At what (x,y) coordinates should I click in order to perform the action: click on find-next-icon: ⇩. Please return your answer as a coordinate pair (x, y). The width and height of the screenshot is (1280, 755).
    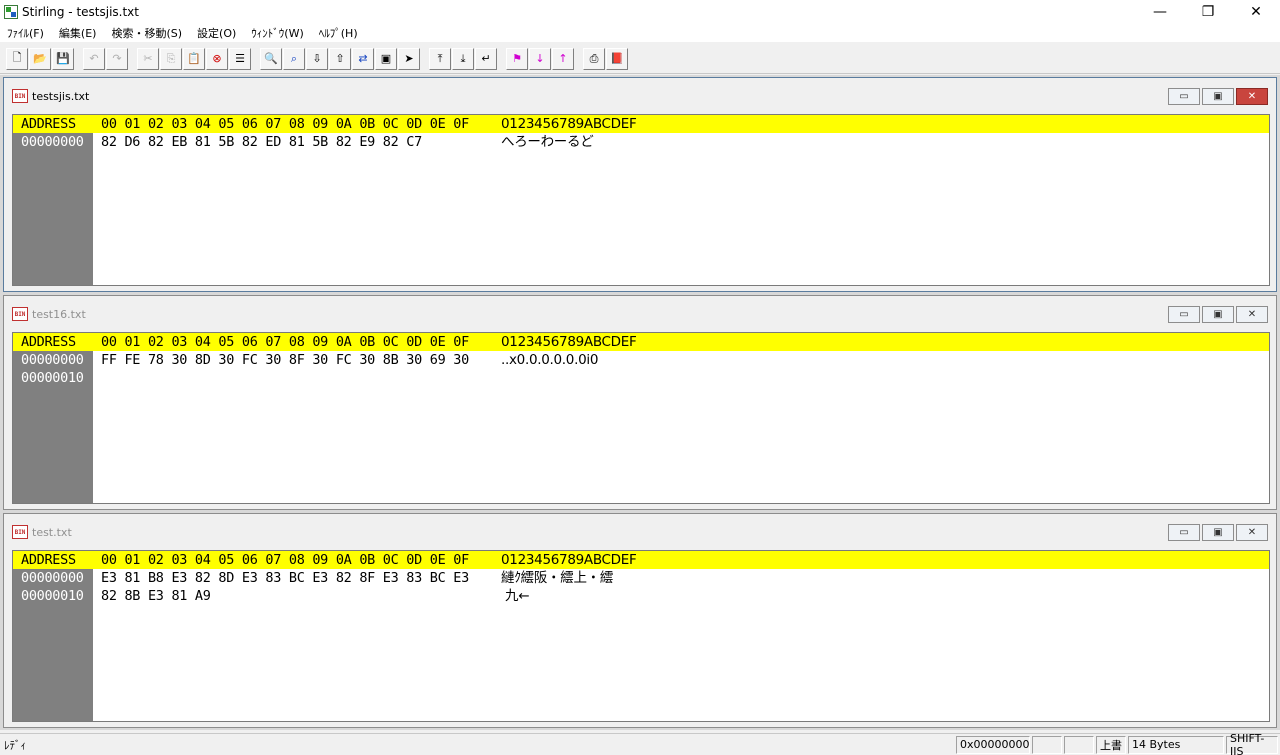
    Looking at the image, I should click on (317, 58).